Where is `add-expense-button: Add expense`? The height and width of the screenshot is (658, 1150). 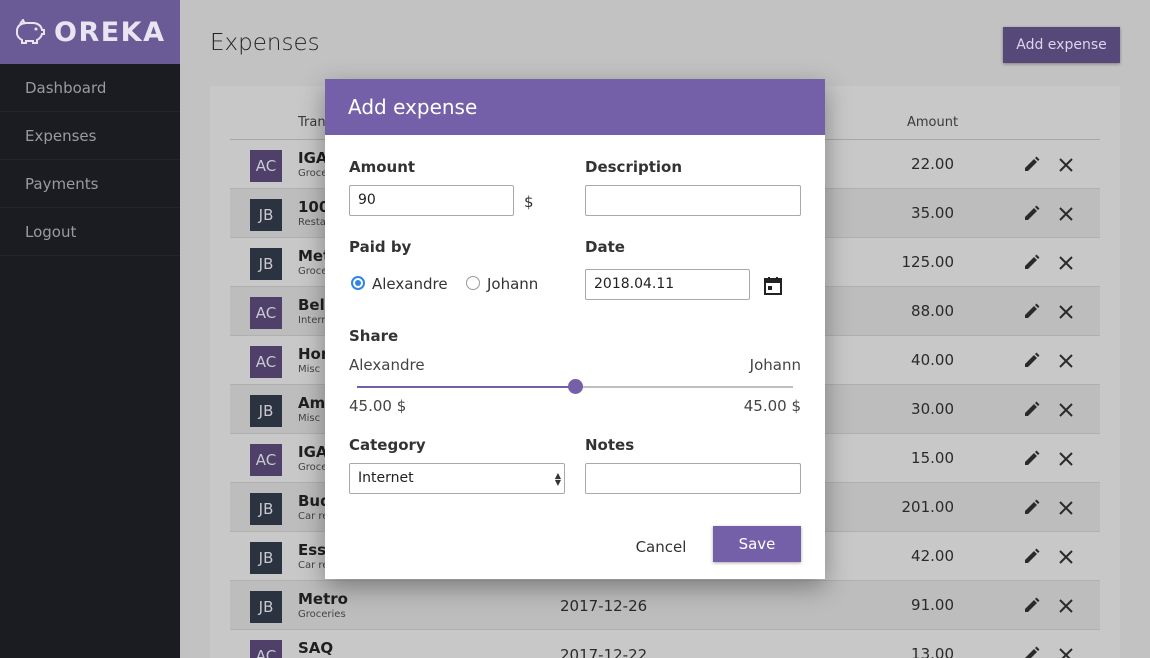
add-expense-button: Add expense is located at coordinates (1061, 45).